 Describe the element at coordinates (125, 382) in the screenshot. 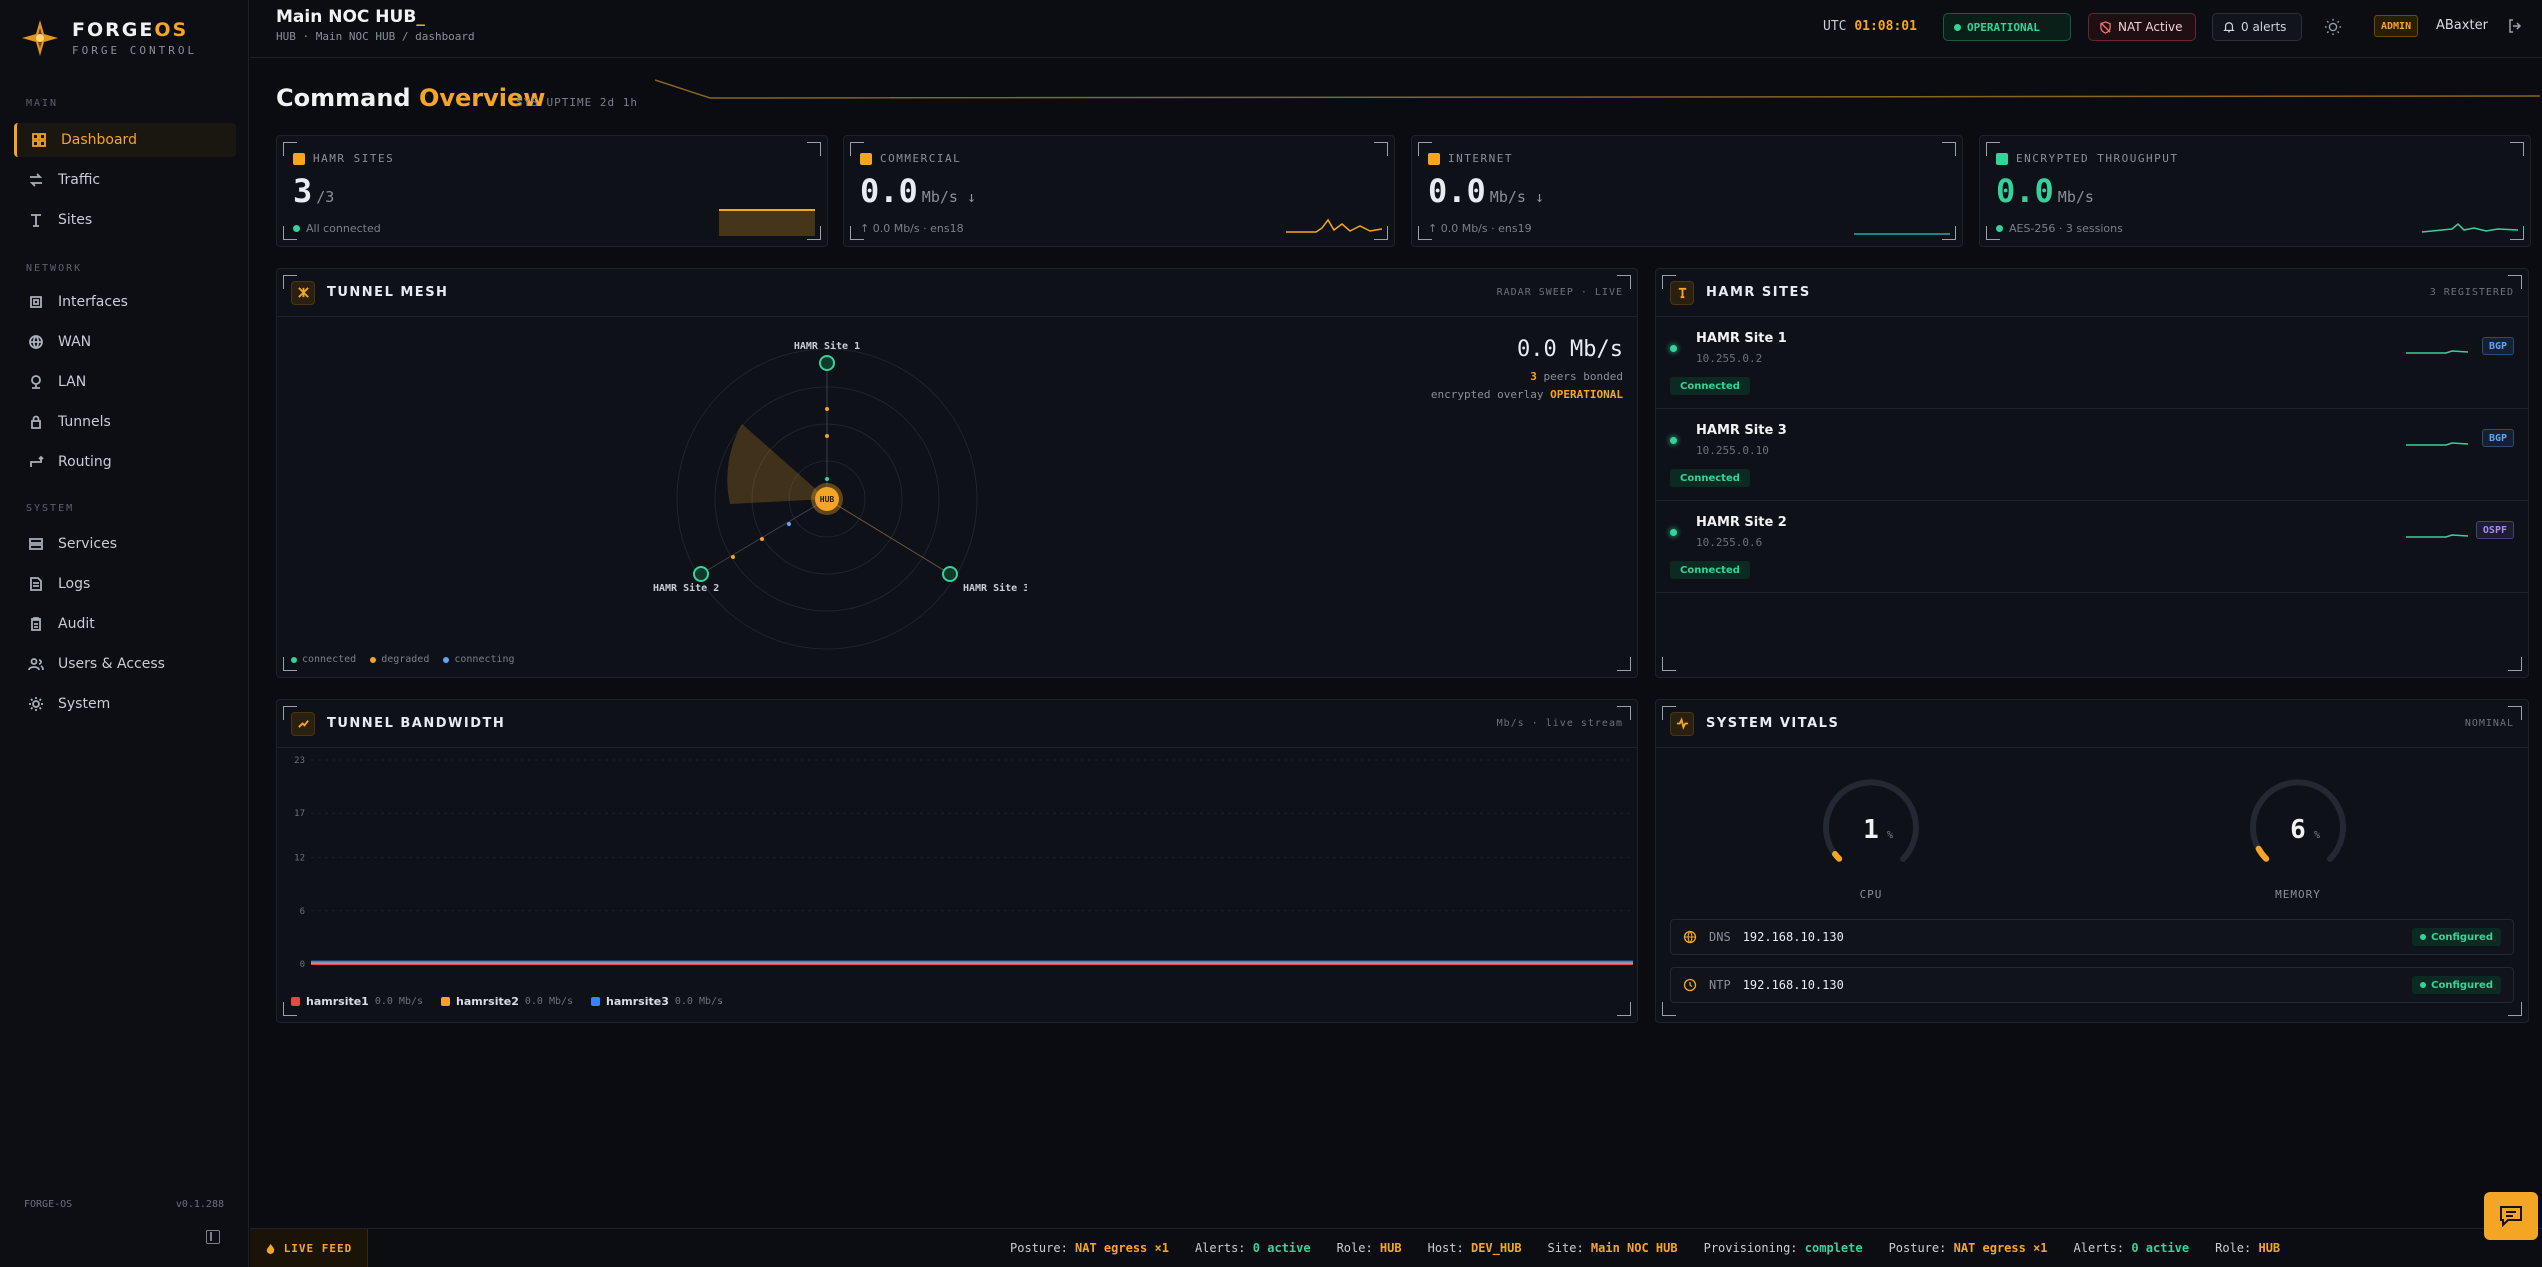

I see `sidebar-item-lan: LAN` at that location.